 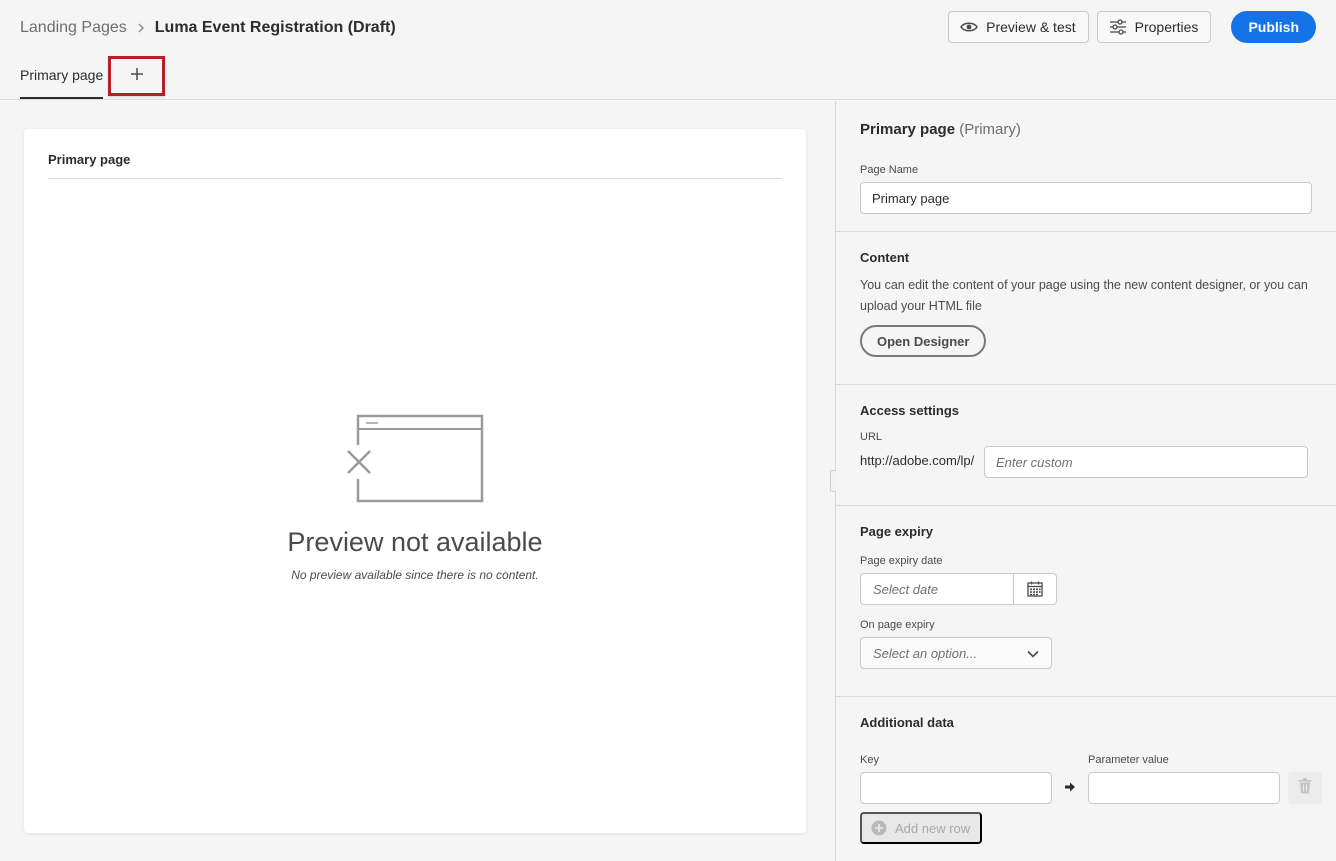 What do you see at coordinates (141, 28) in the screenshot?
I see `chevron-right-icon` at bounding box center [141, 28].